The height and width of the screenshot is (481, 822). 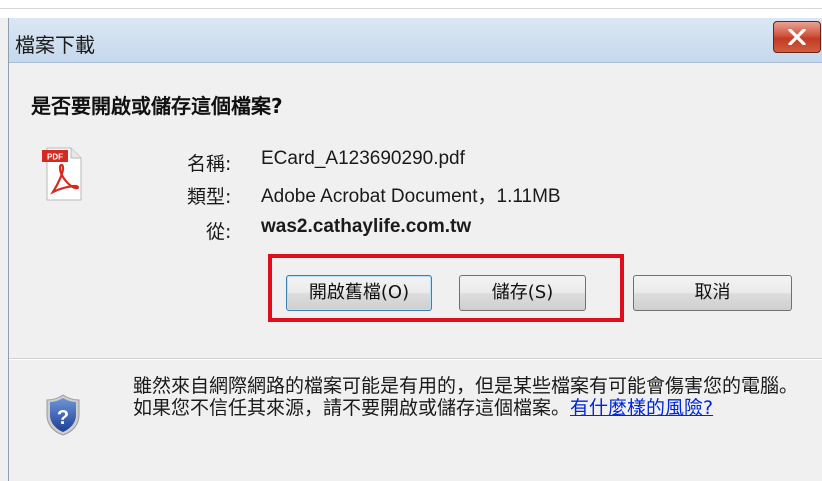 I want to click on svg-text: PDF, so click(x=55, y=157).